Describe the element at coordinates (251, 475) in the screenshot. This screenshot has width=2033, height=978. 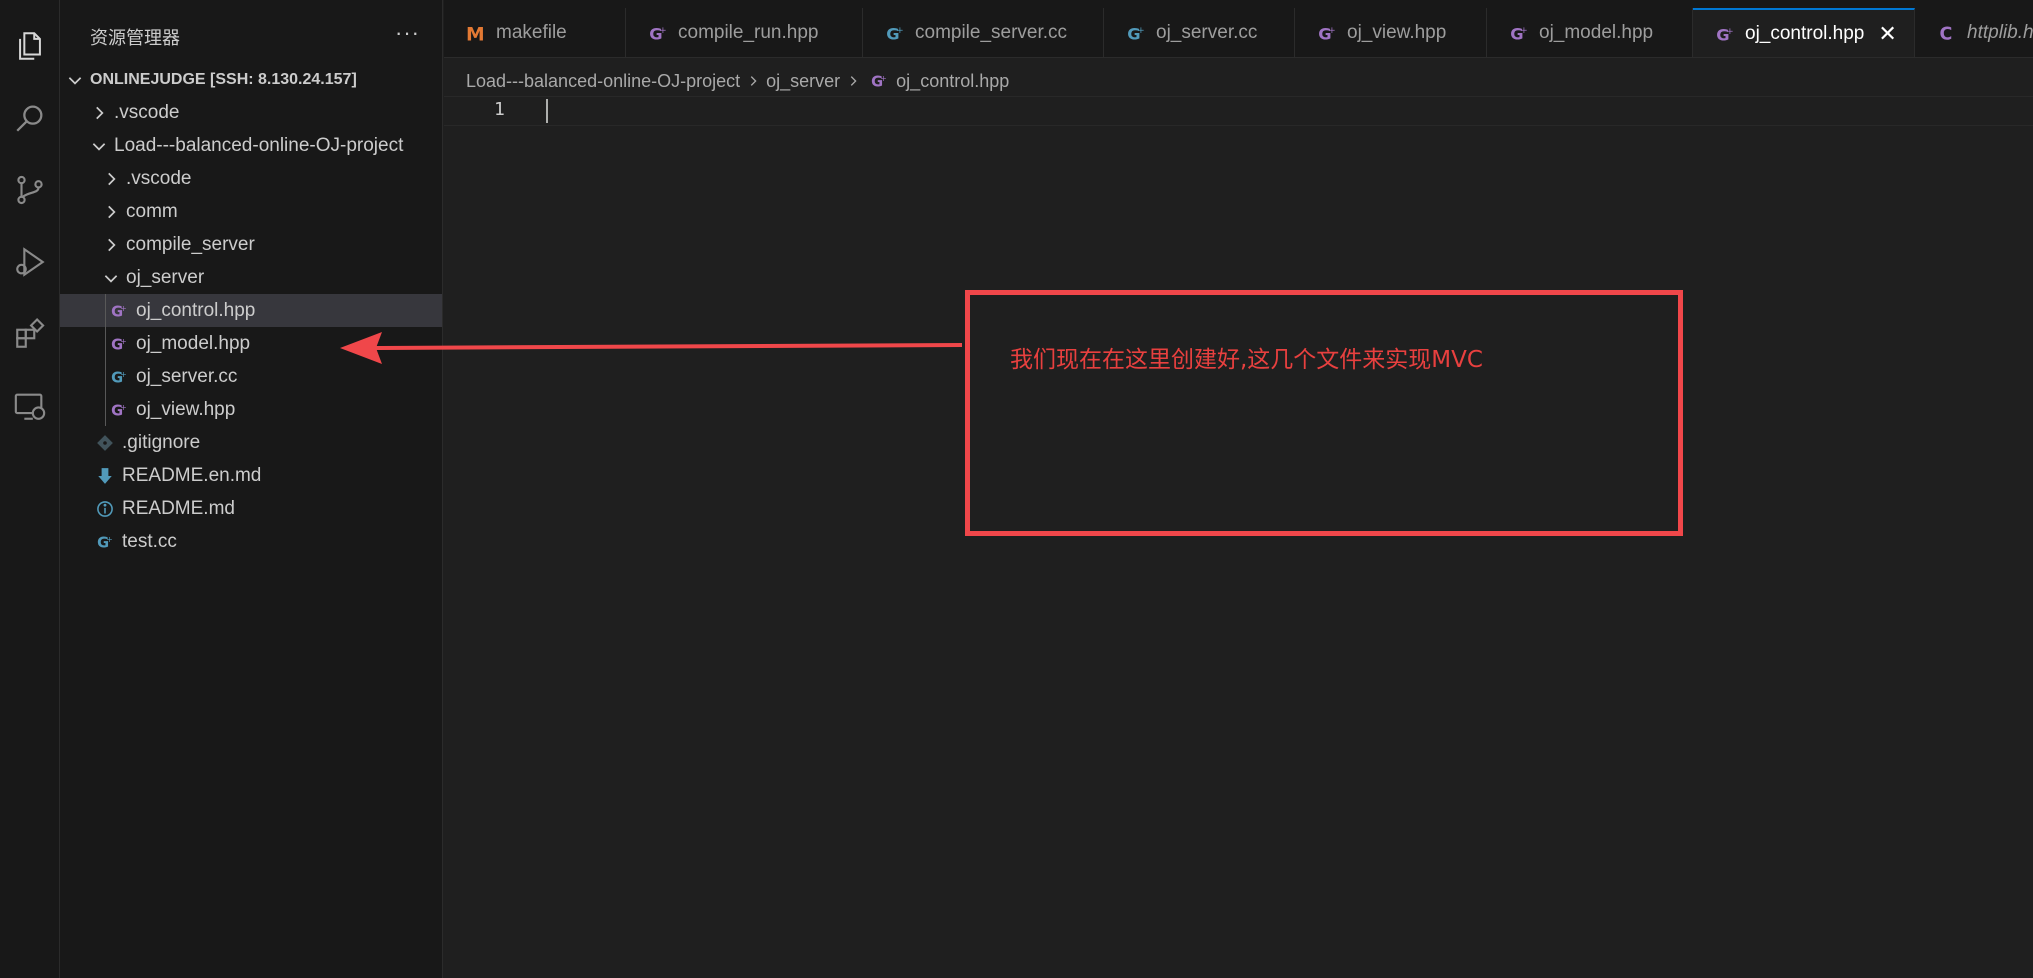
I see `tree-file-readme-en: README.en.md` at that location.